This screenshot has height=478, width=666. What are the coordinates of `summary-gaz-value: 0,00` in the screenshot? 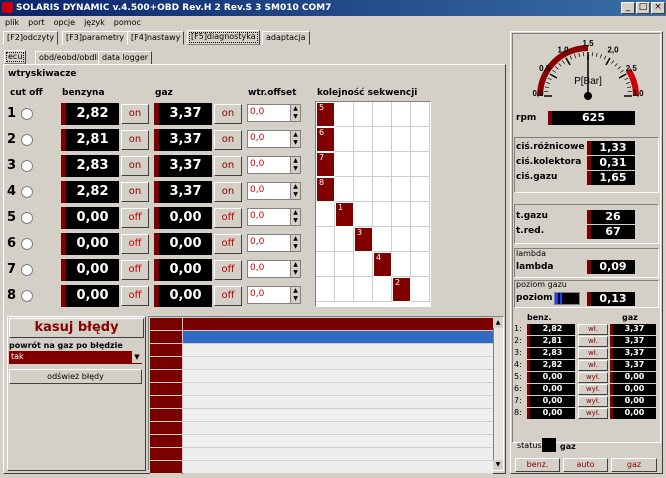 It's located at (633, 413).